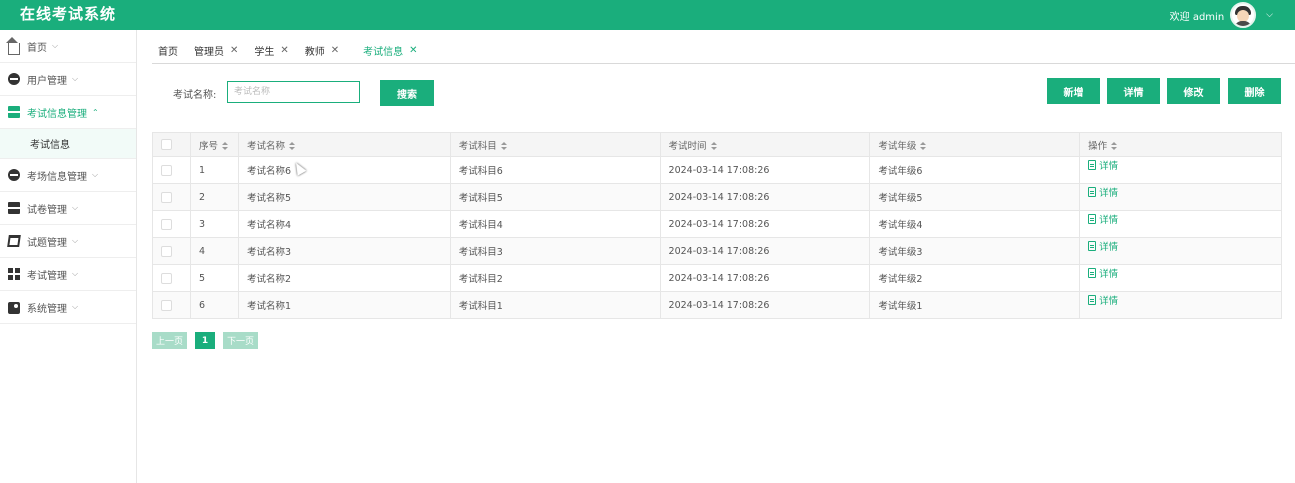 This screenshot has width=1295, height=483. I want to click on cell-name: 考试名称4, so click(344, 224).